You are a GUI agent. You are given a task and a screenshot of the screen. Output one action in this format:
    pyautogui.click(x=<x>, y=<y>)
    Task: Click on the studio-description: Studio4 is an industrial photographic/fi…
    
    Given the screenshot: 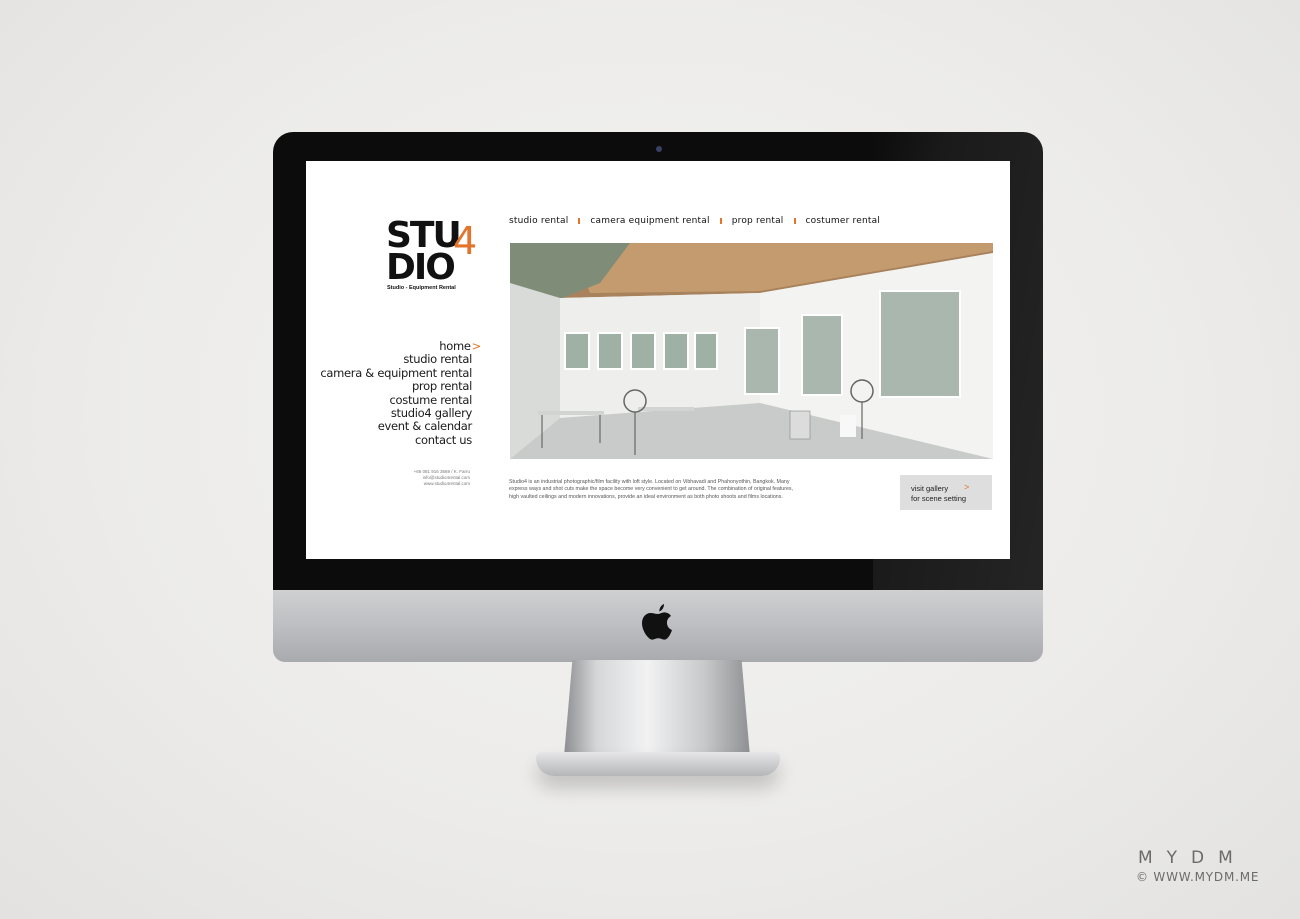 What is the action you would take?
    pyautogui.click(x=651, y=489)
    